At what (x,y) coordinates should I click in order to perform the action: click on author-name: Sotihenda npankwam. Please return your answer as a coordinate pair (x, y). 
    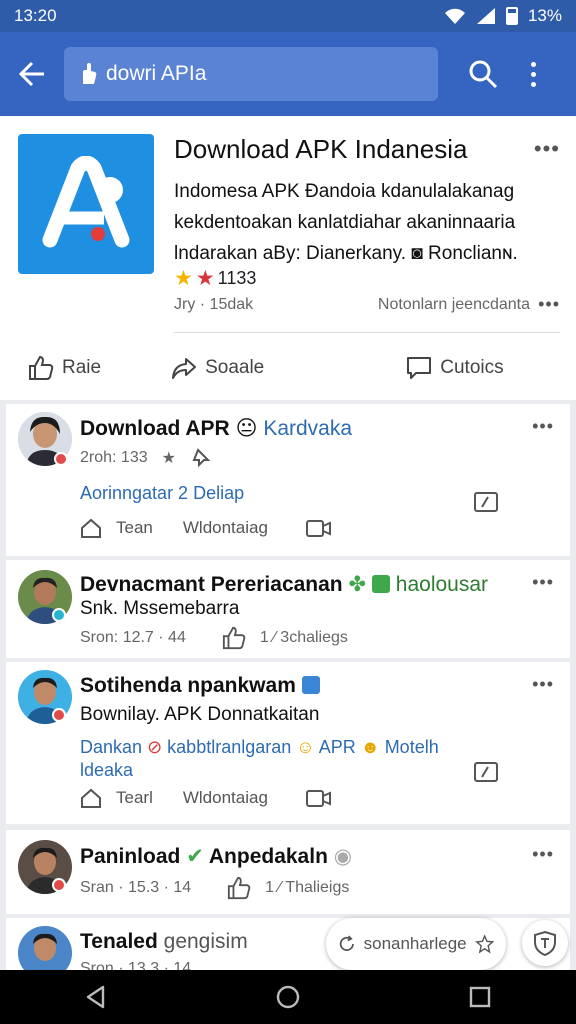
    Looking at the image, I should click on (188, 685).